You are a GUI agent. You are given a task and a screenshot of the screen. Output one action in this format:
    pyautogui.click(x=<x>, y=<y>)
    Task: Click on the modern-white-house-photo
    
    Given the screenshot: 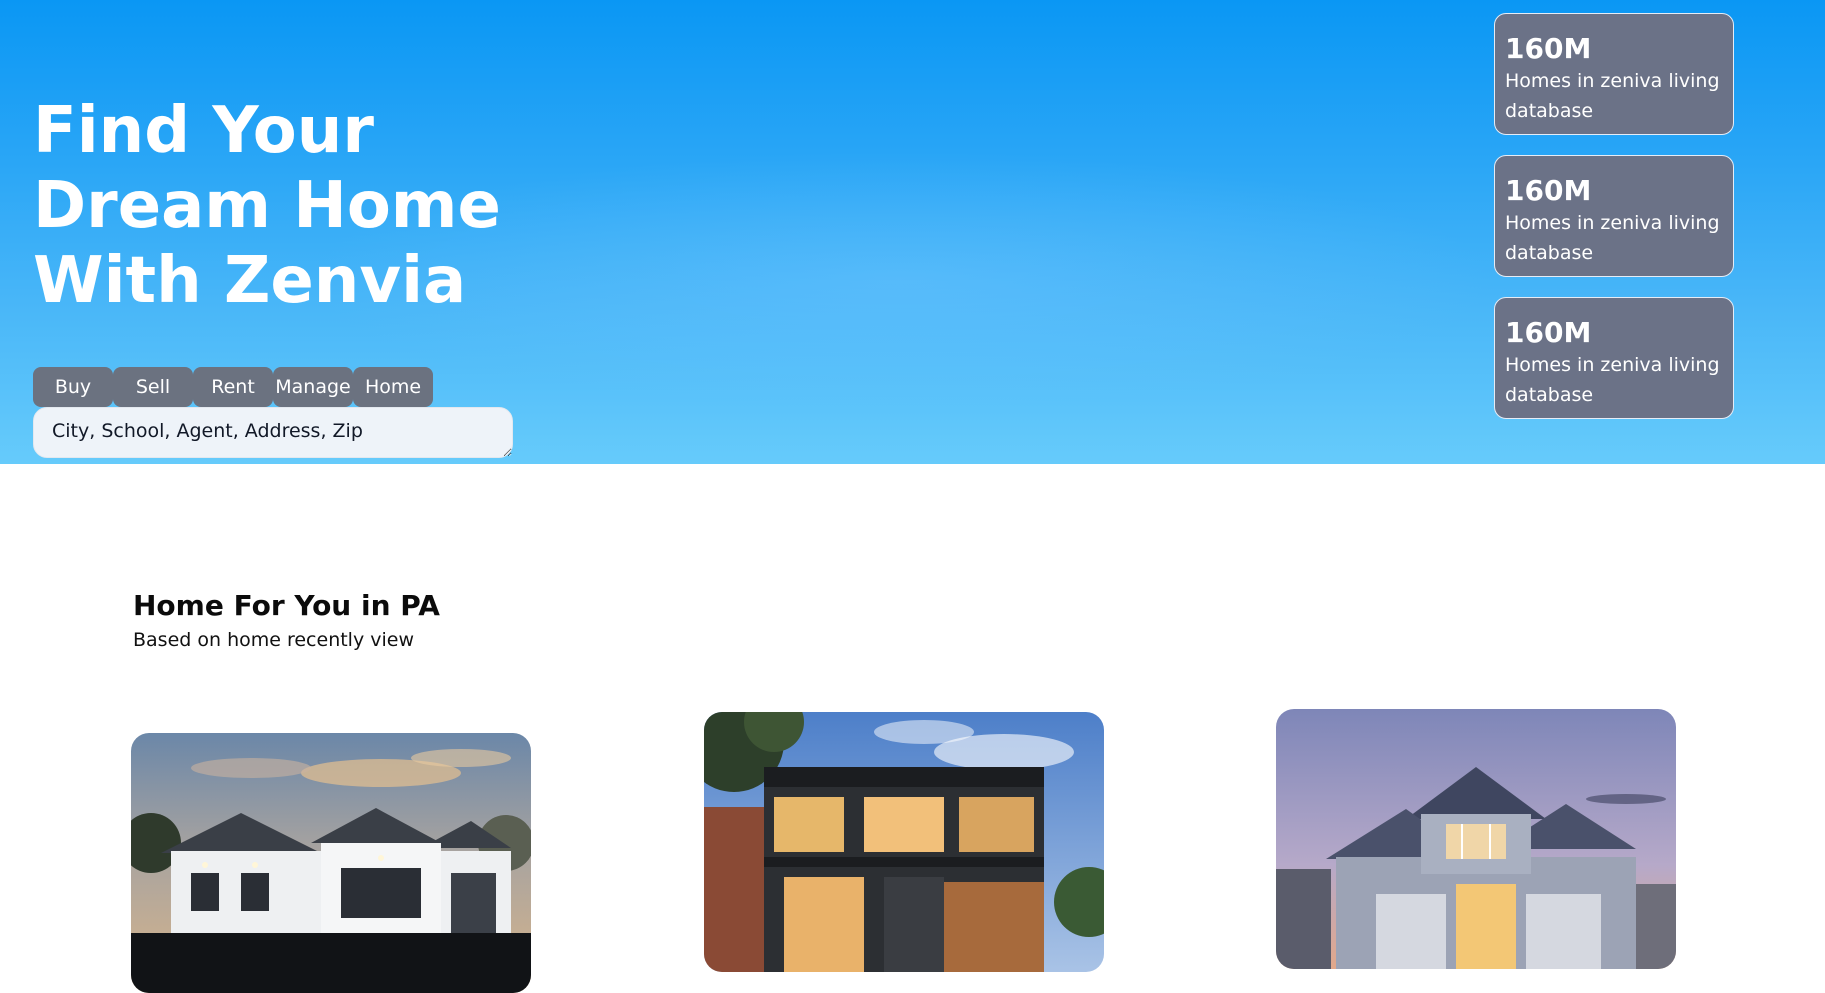 What is the action you would take?
    pyautogui.click(x=331, y=863)
    